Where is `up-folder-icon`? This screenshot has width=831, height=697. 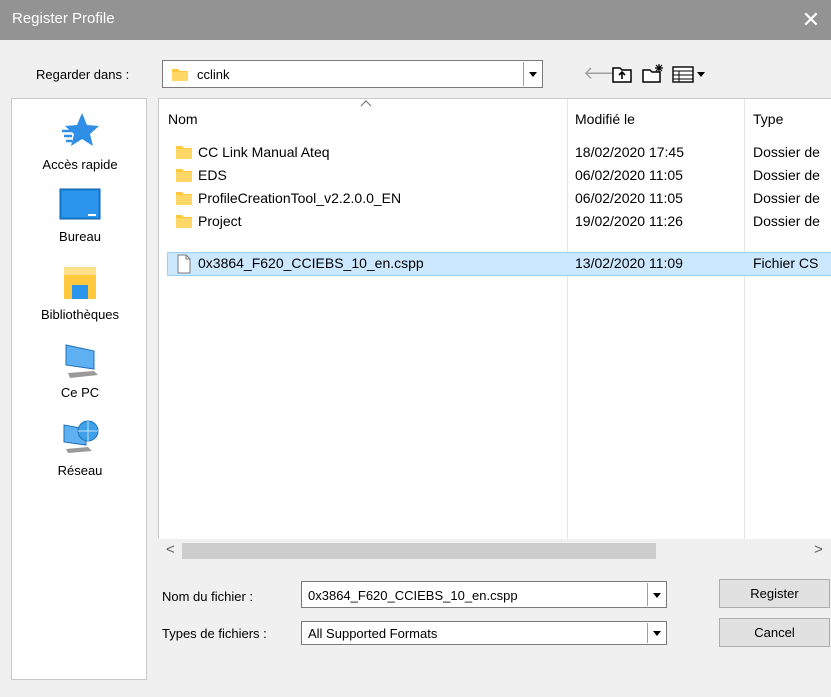 up-folder-icon is located at coordinates (622, 74).